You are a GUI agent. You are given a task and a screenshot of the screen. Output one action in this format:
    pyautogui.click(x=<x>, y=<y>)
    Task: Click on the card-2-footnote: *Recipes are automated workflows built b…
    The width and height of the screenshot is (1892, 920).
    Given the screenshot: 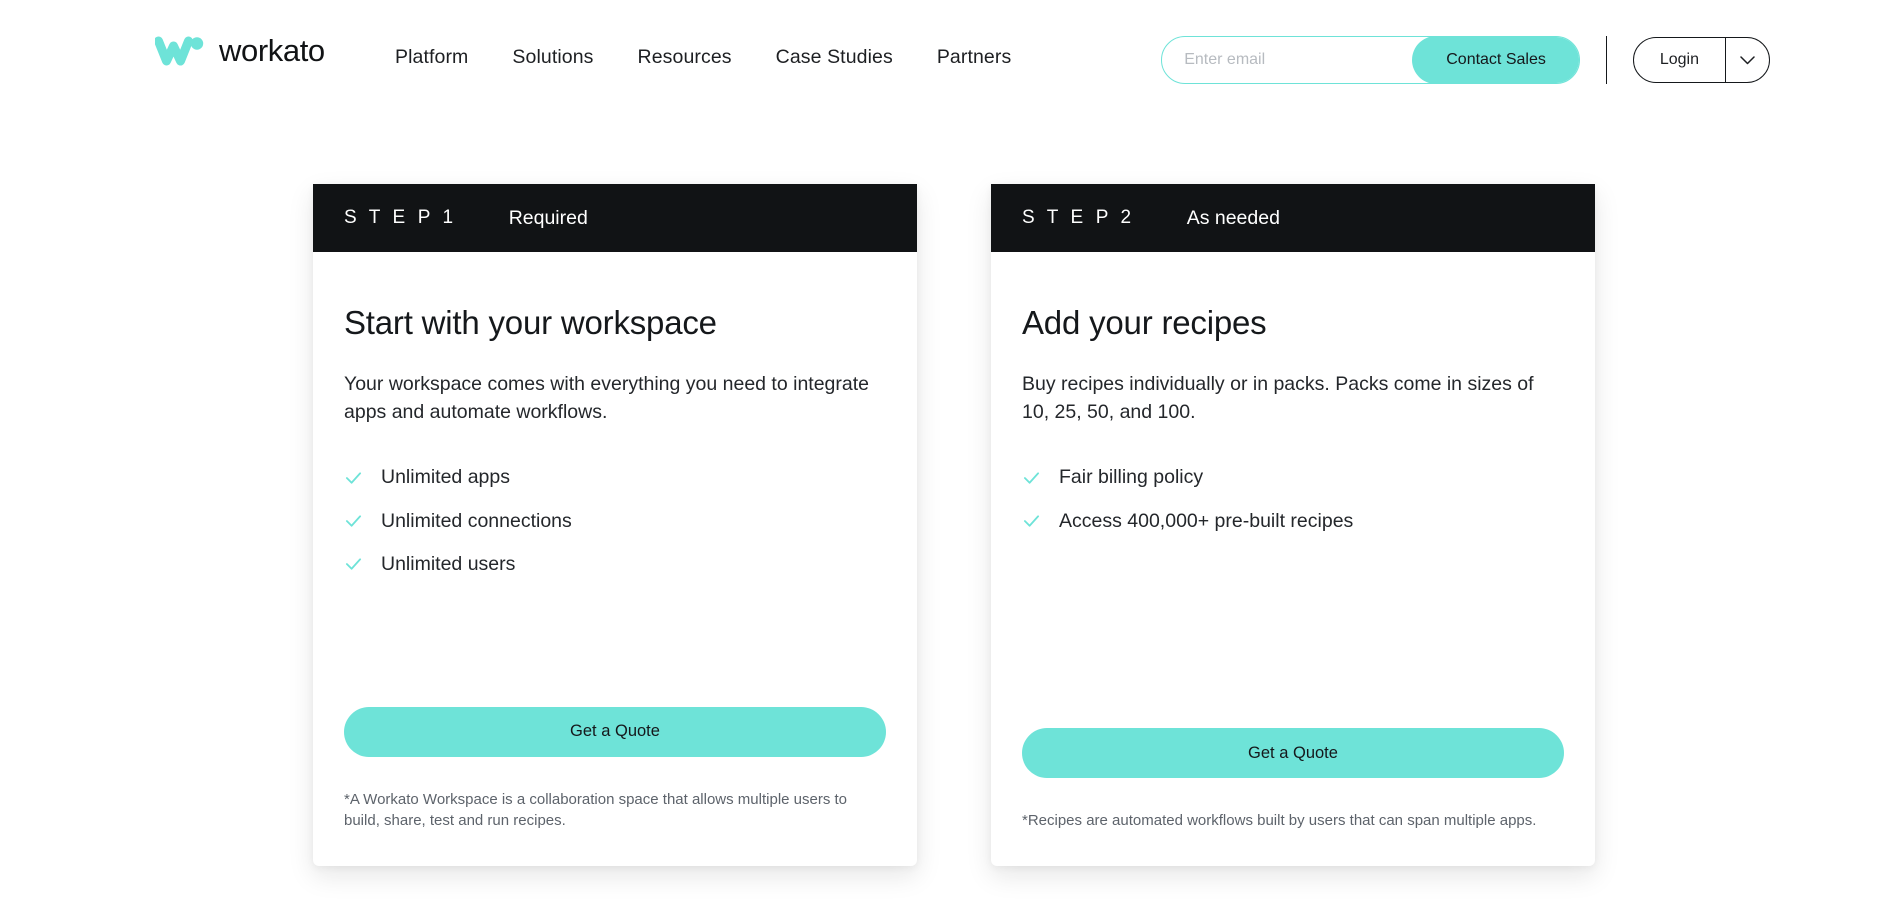 What is the action you would take?
    pyautogui.click(x=1279, y=821)
    